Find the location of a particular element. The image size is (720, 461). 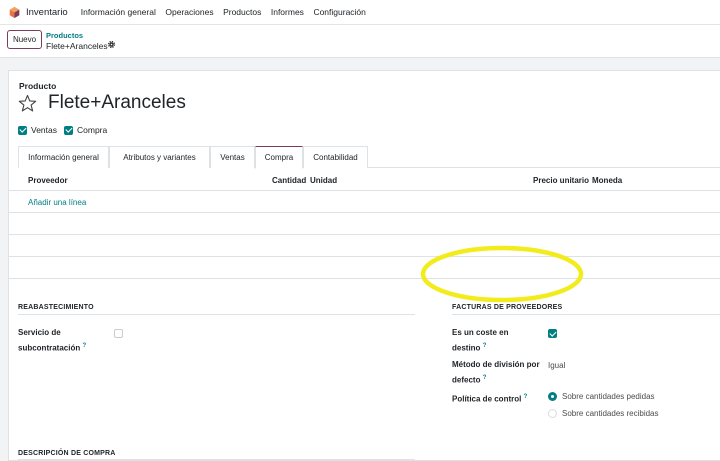

tab-ventas: Ventas is located at coordinates (232, 157).